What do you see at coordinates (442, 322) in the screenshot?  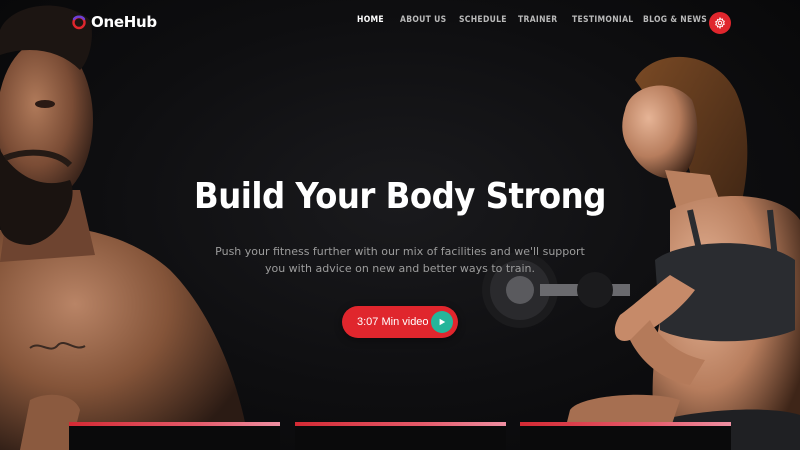 I see `play-icon` at bounding box center [442, 322].